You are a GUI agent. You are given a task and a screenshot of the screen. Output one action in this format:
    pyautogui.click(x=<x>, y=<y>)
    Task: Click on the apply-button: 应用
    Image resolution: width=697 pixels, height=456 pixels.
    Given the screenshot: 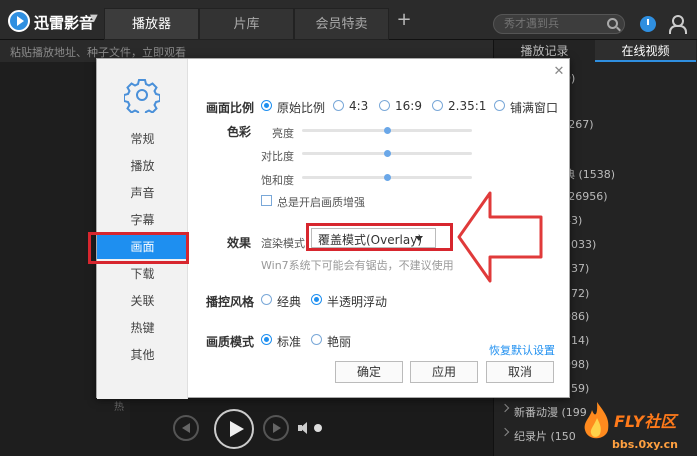 What is the action you would take?
    pyautogui.click(x=444, y=372)
    